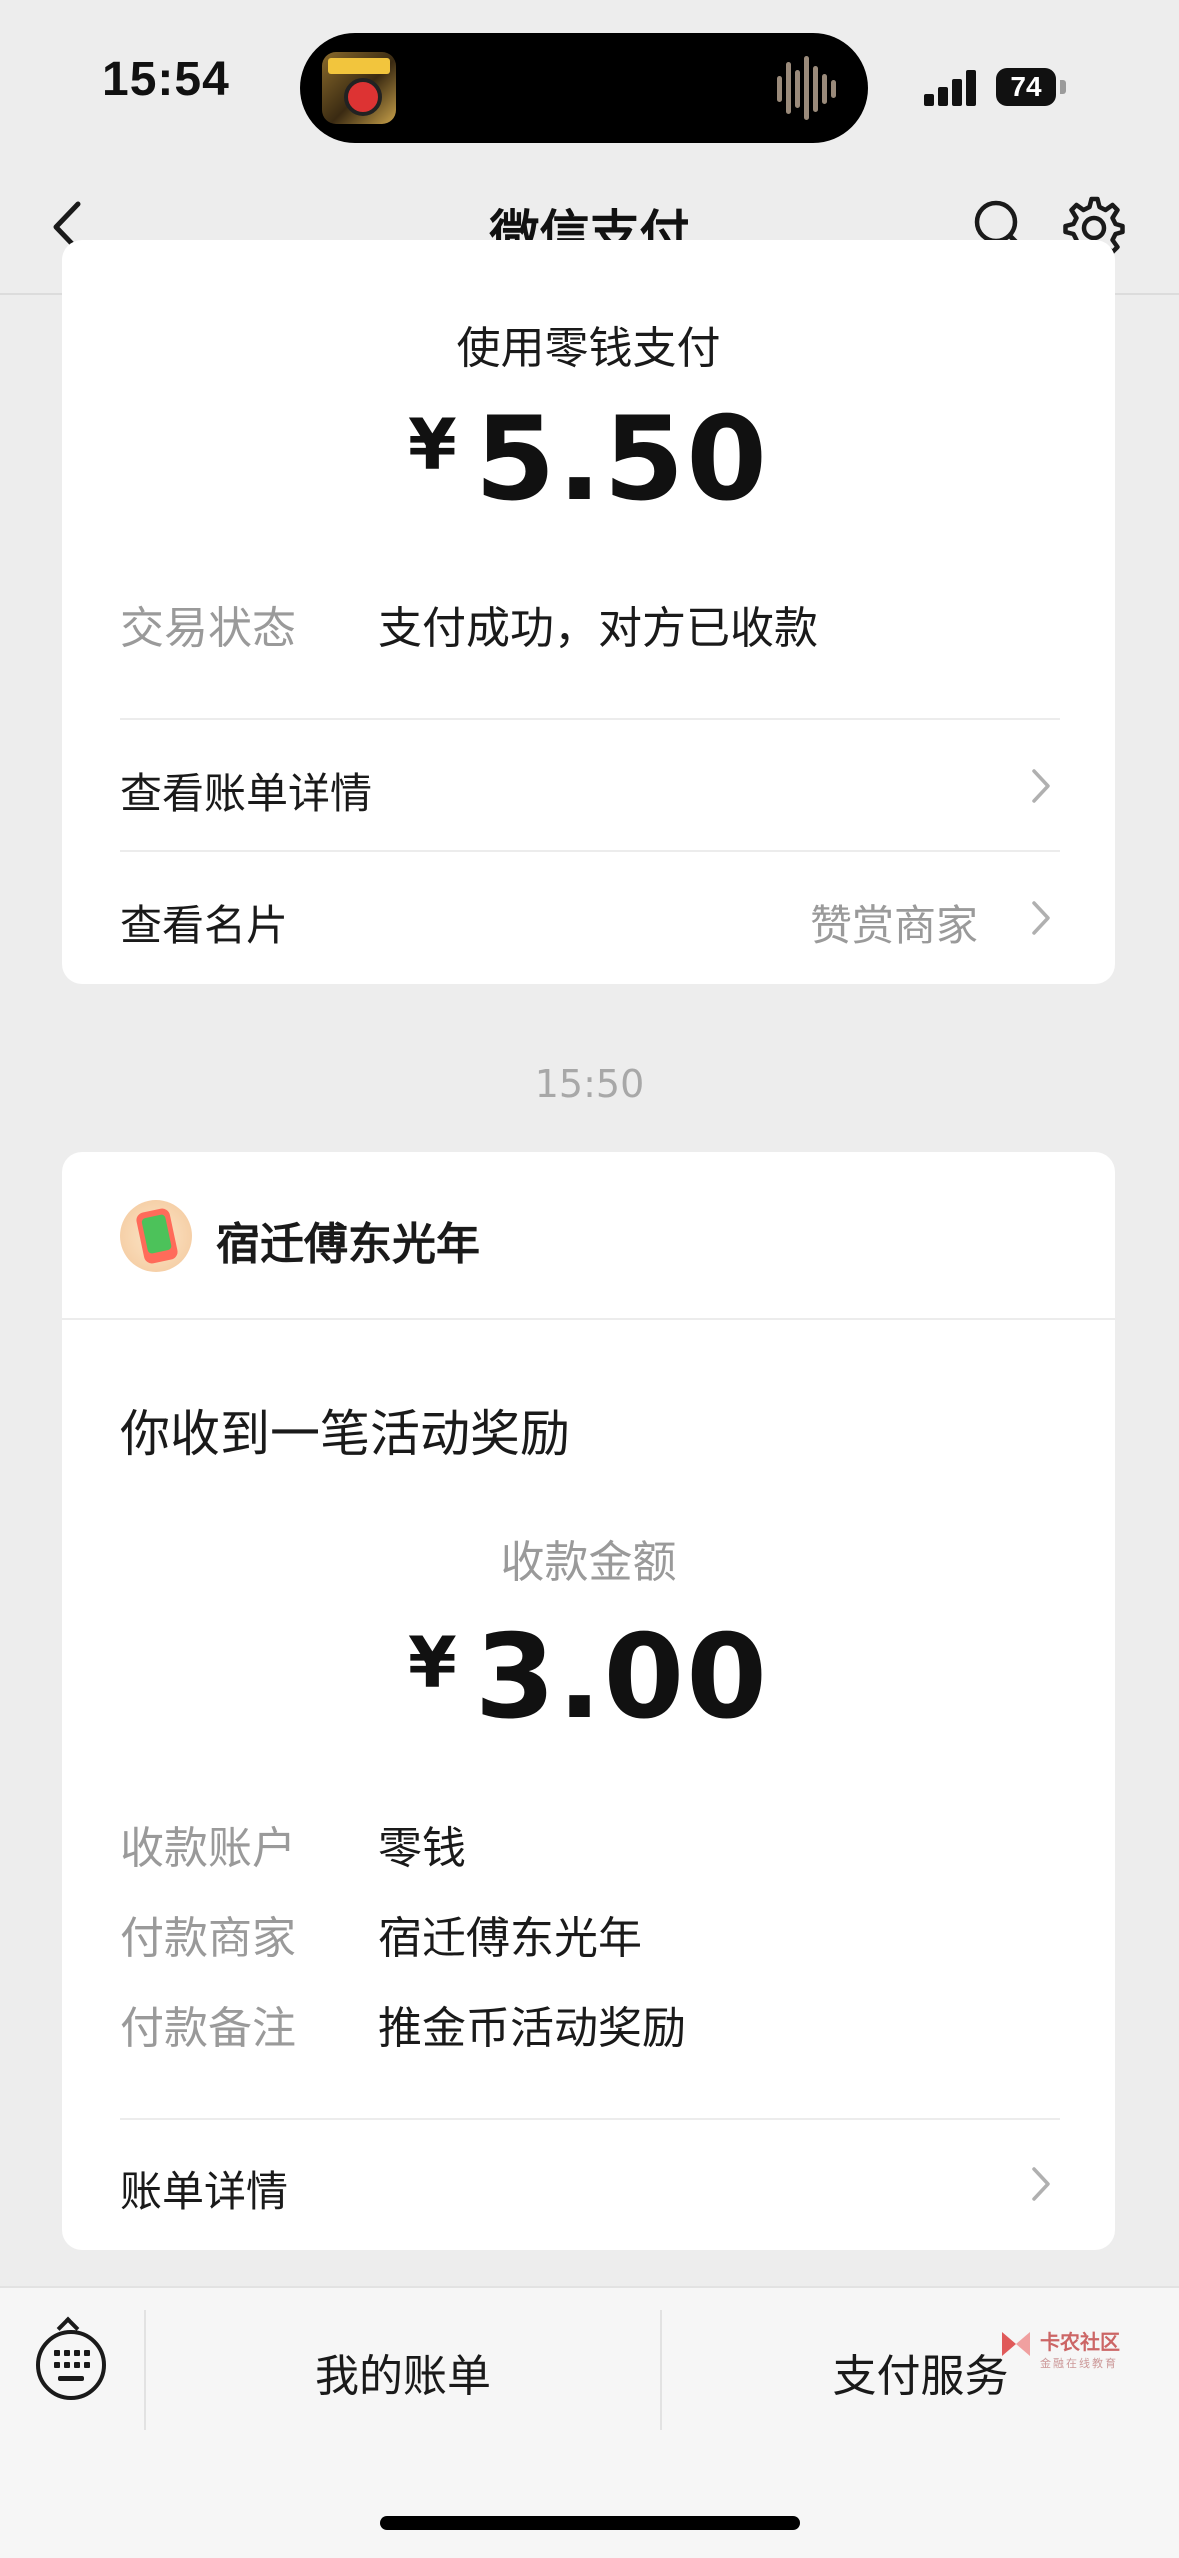  I want to click on detail-label: 付款商家, so click(208, 1938).